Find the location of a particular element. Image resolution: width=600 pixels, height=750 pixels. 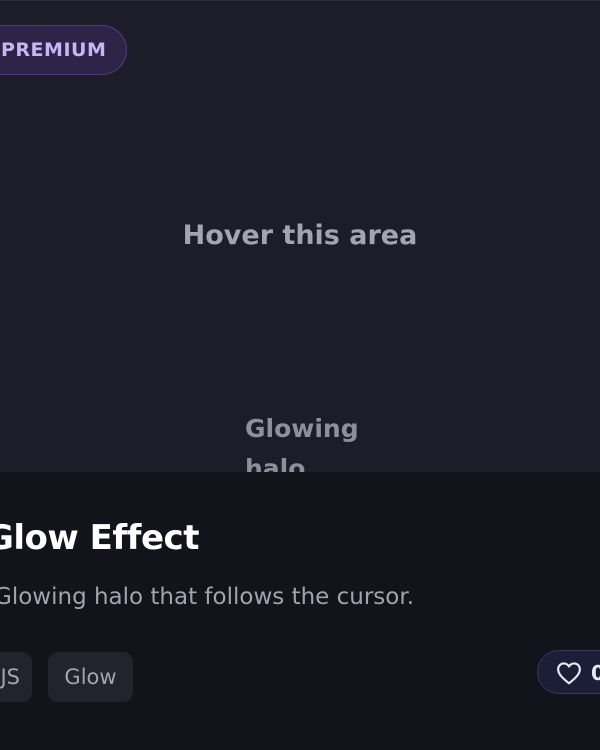

like-count: 0 is located at coordinates (595, 673).